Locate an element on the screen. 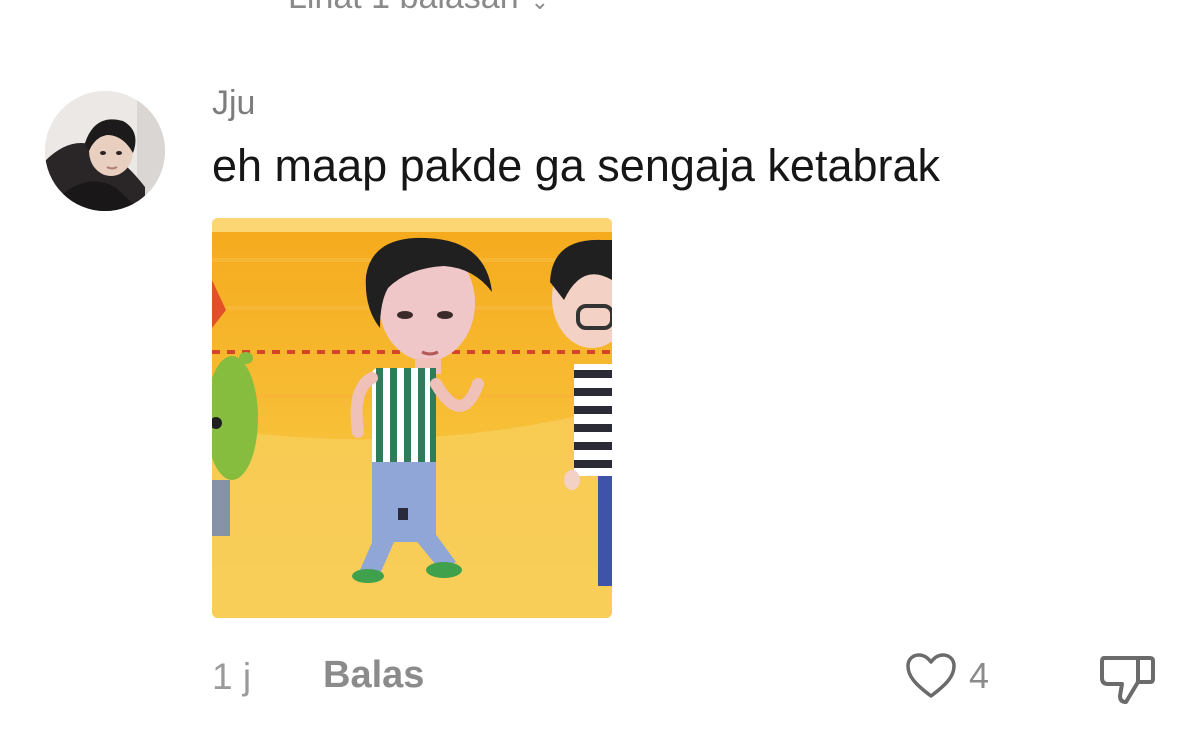 The image size is (1200, 746). thumbs-down-icon is located at coordinates (1127, 680).